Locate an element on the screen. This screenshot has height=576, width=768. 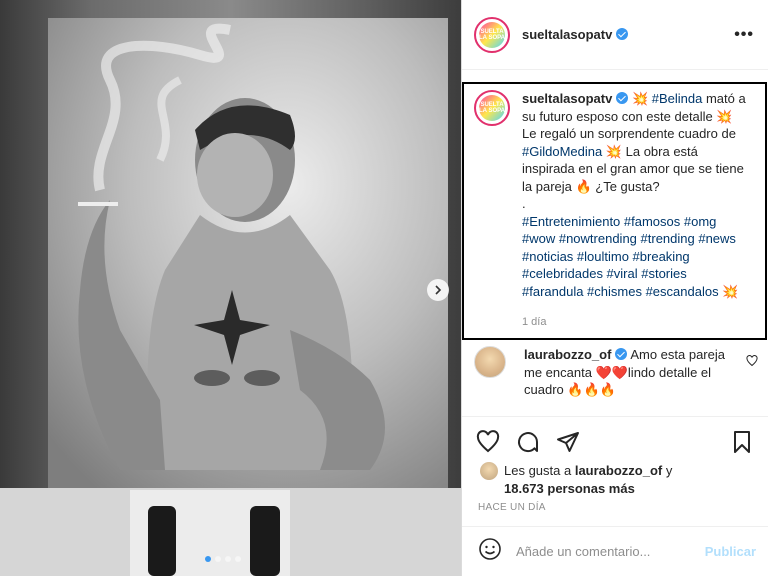
post-header: SUELTA LA SOPA sueltalasopatv ••• is located at coordinates (615, 35).